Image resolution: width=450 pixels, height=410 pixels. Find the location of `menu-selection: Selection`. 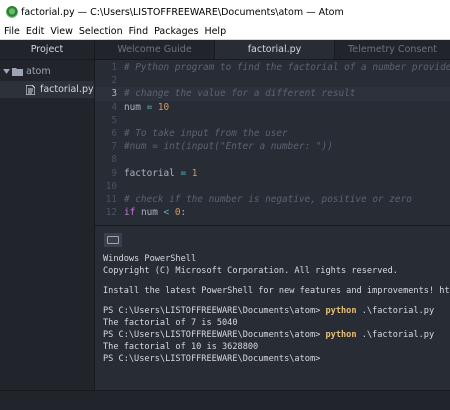

menu-selection: Selection is located at coordinates (101, 31).